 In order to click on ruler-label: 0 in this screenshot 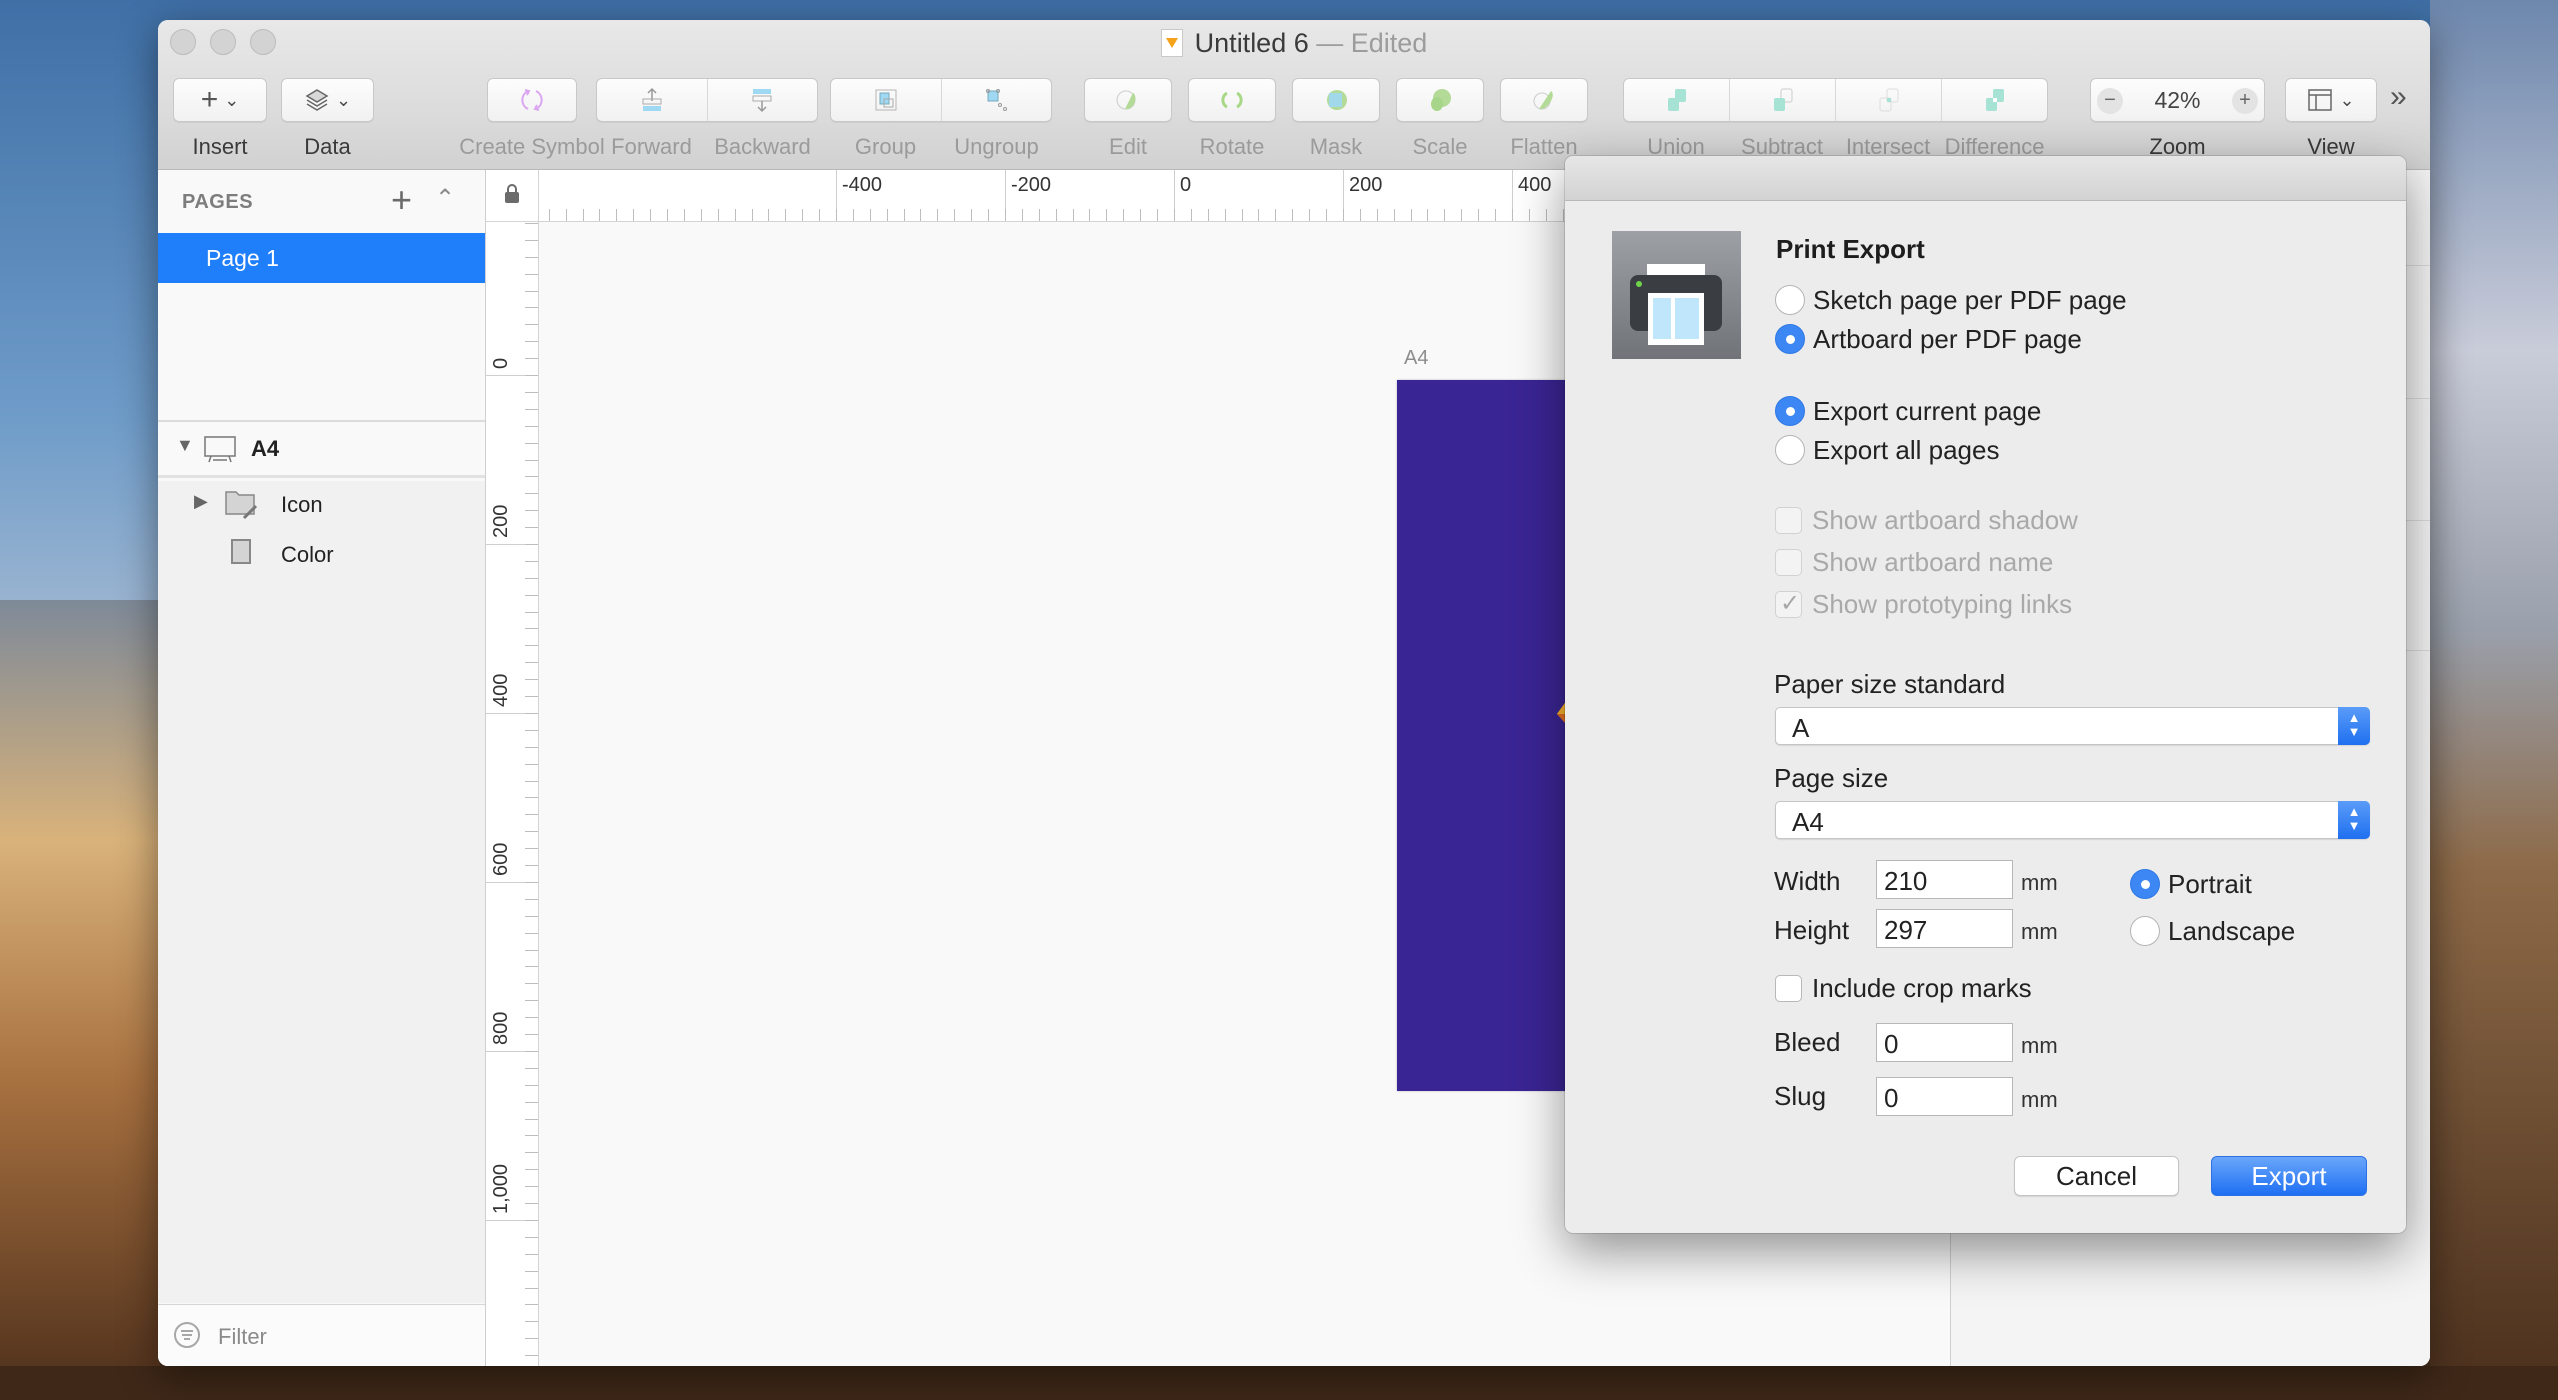, I will do `click(501, 363)`.